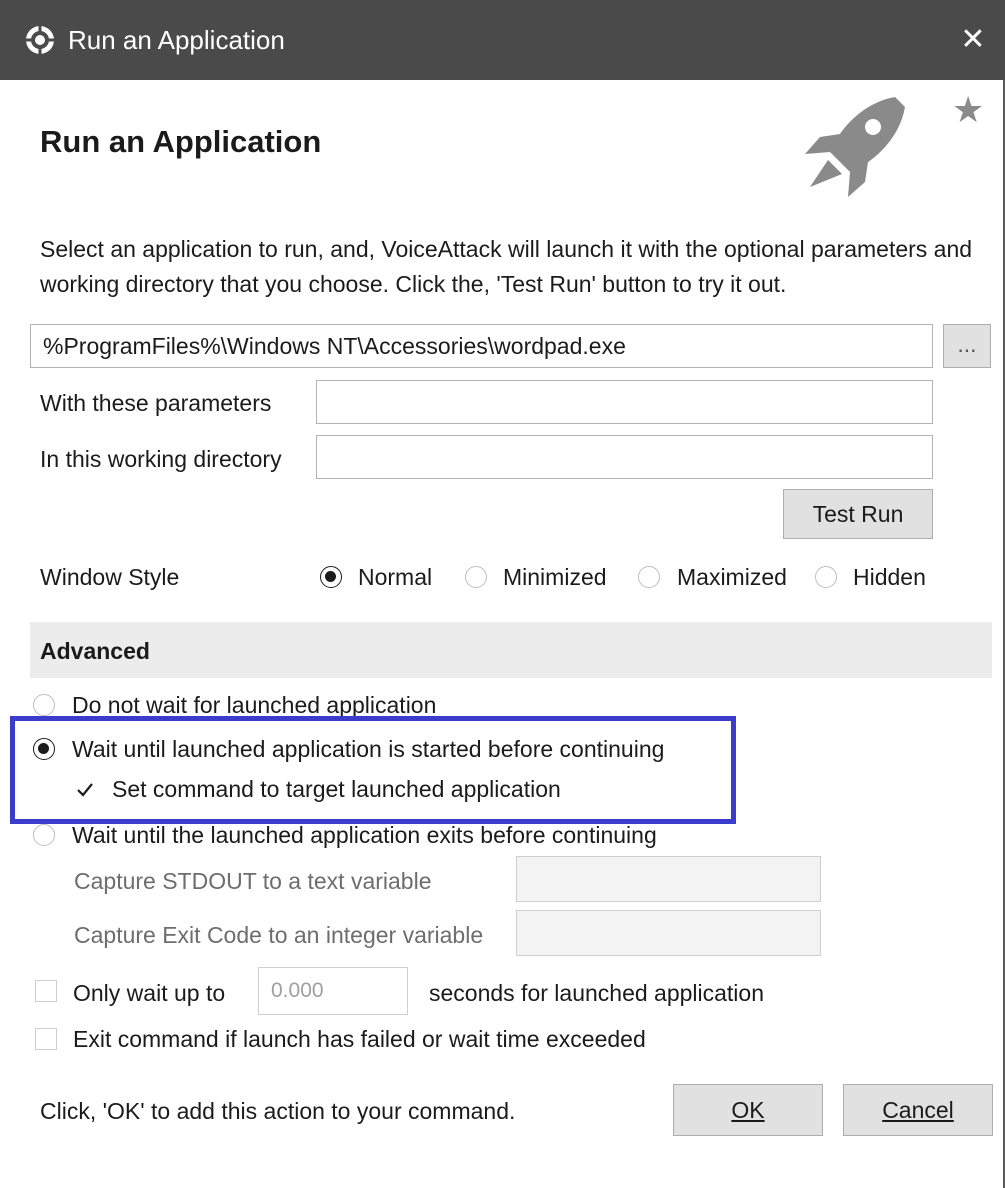  What do you see at coordinates (331, 577) in the screenshot?
I see `window-style-normal-radio` at bounding box center [331, 577].